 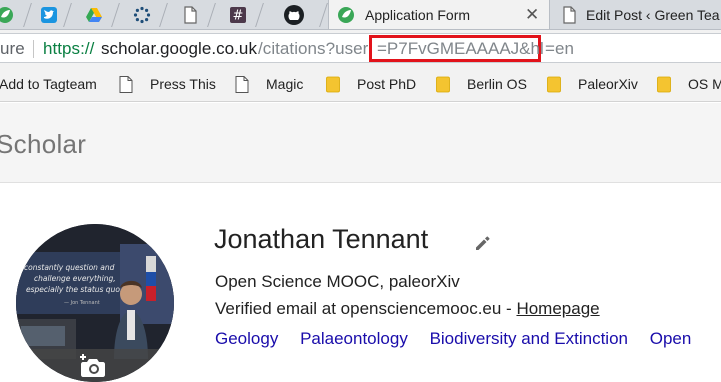 What do you see at coordinates (671, 338) in the screenshot?
I see `interest-open: Open` at bounding box center [671, 338].